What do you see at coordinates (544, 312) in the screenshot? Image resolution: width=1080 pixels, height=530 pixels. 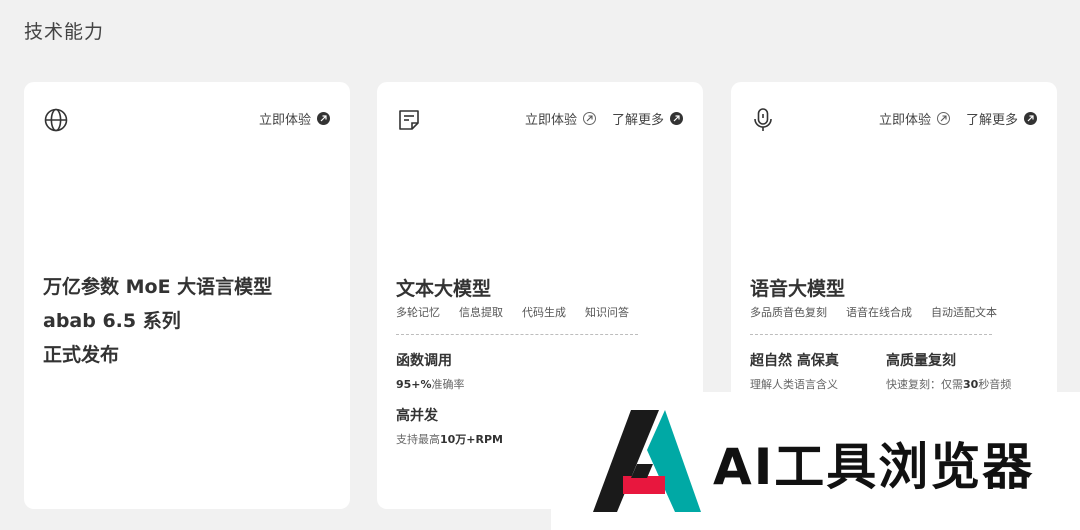 I see `tag: 代码生成` at bounding box center [544, 312].